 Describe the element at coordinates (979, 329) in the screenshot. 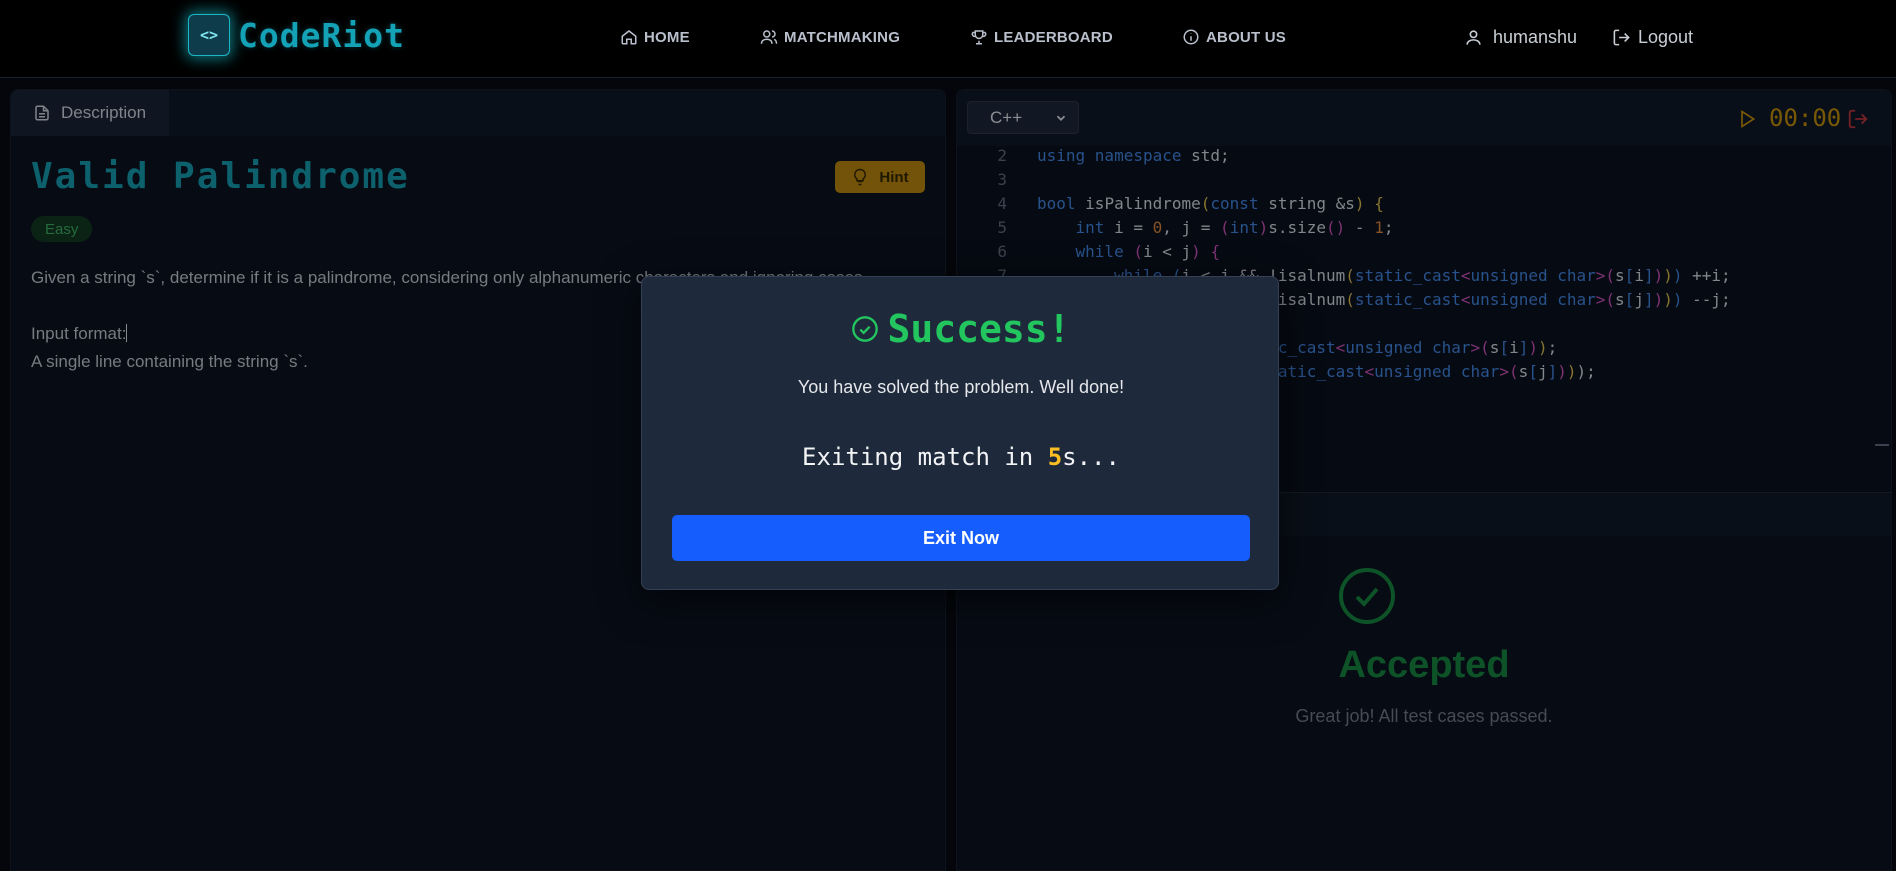

I see `modal-title: Success!` at that location.